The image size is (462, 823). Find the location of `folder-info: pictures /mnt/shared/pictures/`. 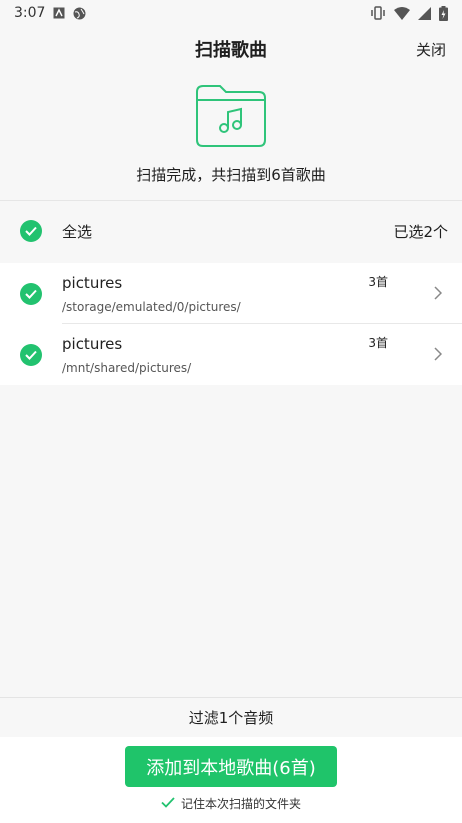

folder-info: pictures /mnt/shared/pictures/ is located at coordinates (262, 355).